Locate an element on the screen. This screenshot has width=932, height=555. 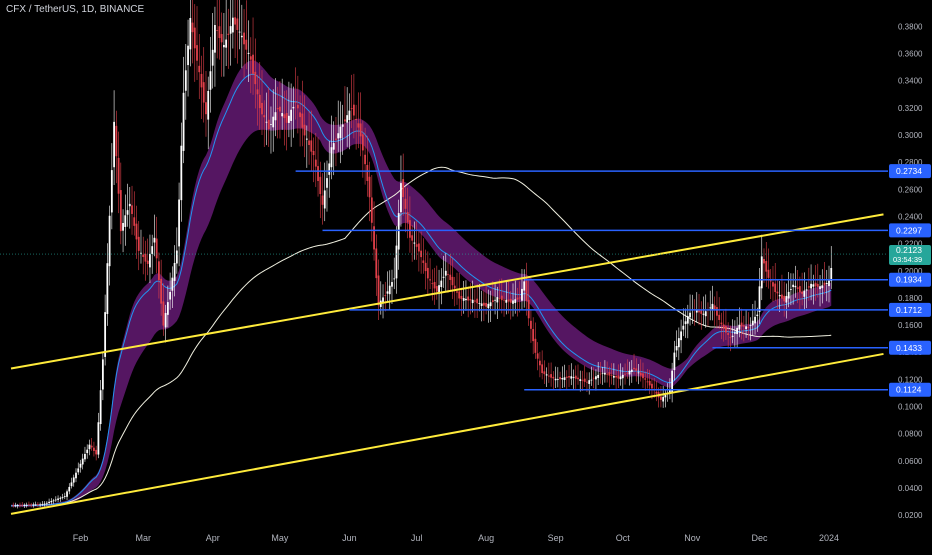
symbol-title: CFX / TetherUS, 1D, BINANCE is located at coordinates (75, 9).